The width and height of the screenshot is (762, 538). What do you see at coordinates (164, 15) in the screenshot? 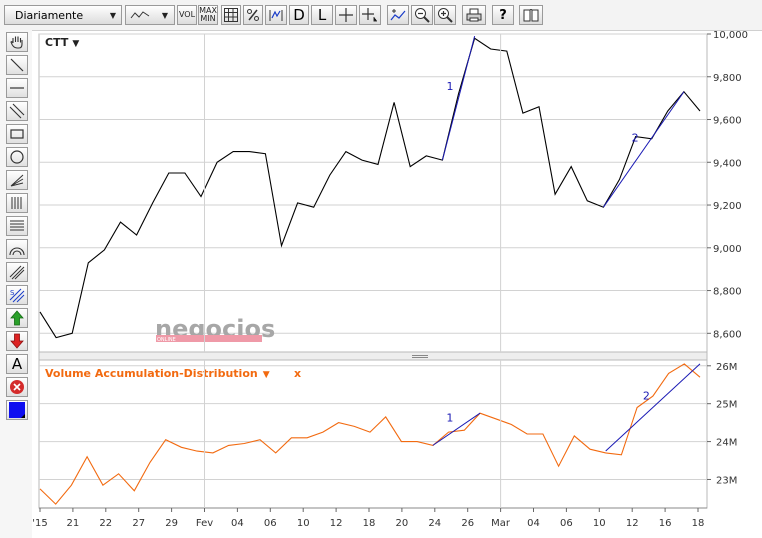
I see `chevron-down-icon: ▼` at bounding box center [164, 15].